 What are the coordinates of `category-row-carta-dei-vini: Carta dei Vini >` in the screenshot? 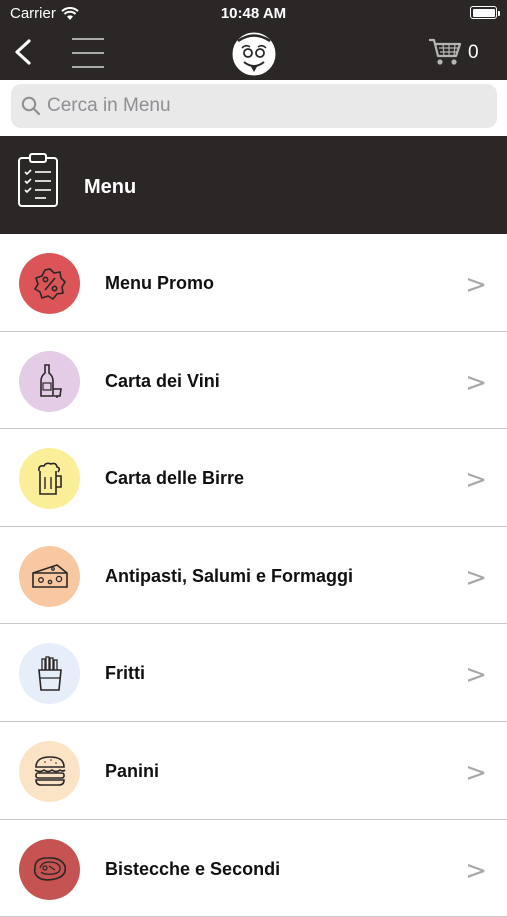 It's located at (253, 380).